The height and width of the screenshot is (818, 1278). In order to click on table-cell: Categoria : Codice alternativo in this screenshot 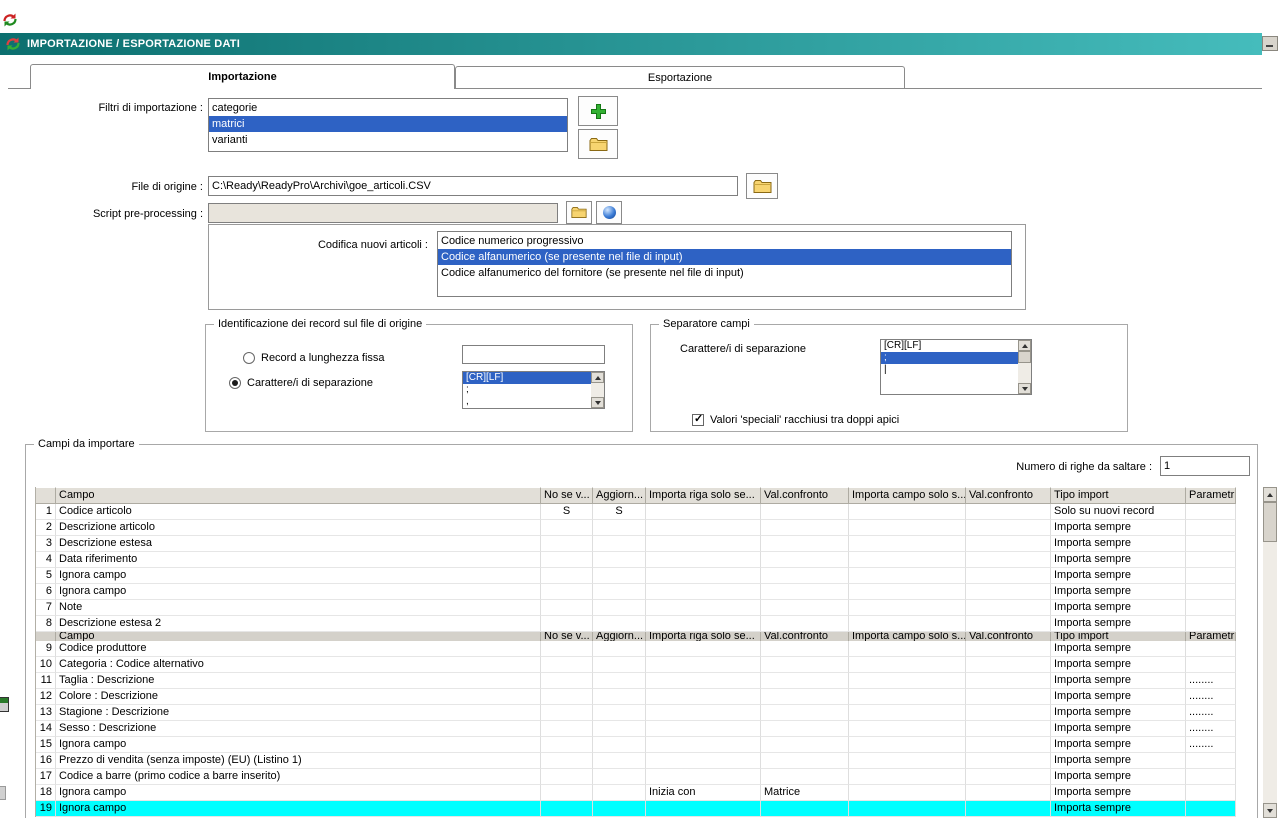, I will do `click(298, 665)`.